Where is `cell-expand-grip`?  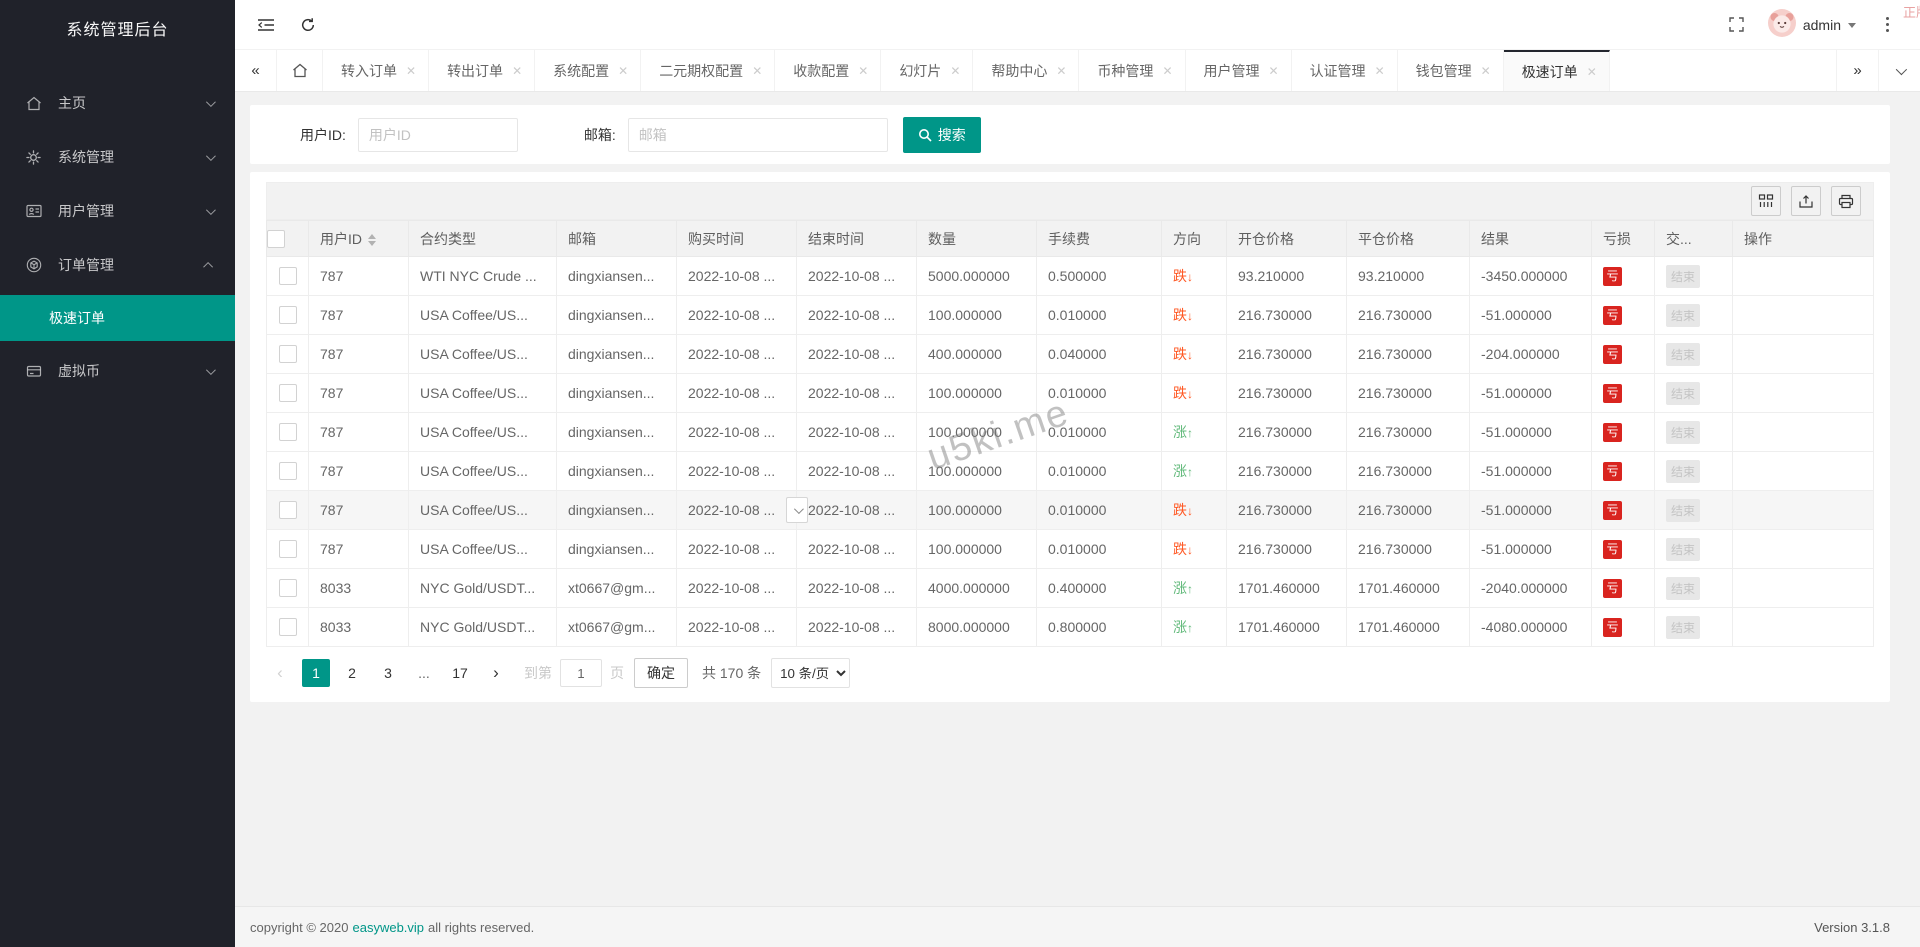
cell-expand-grip is located at coordinates (797, 510).